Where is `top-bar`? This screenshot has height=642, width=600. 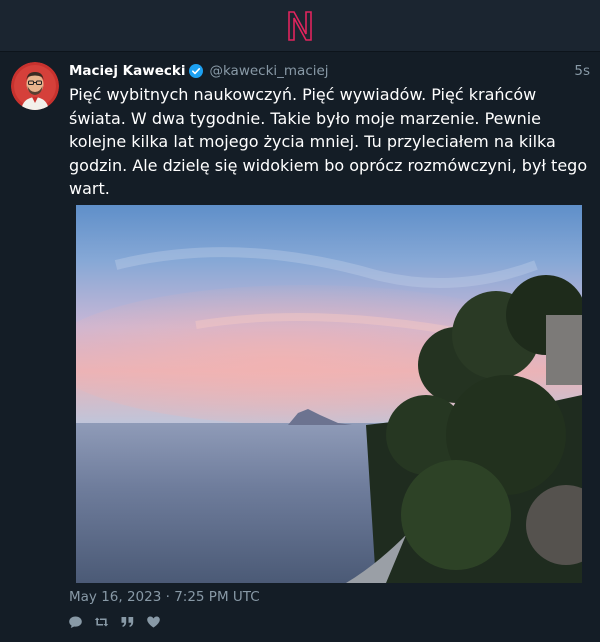 top-bar is located at coordinates (300, 26).